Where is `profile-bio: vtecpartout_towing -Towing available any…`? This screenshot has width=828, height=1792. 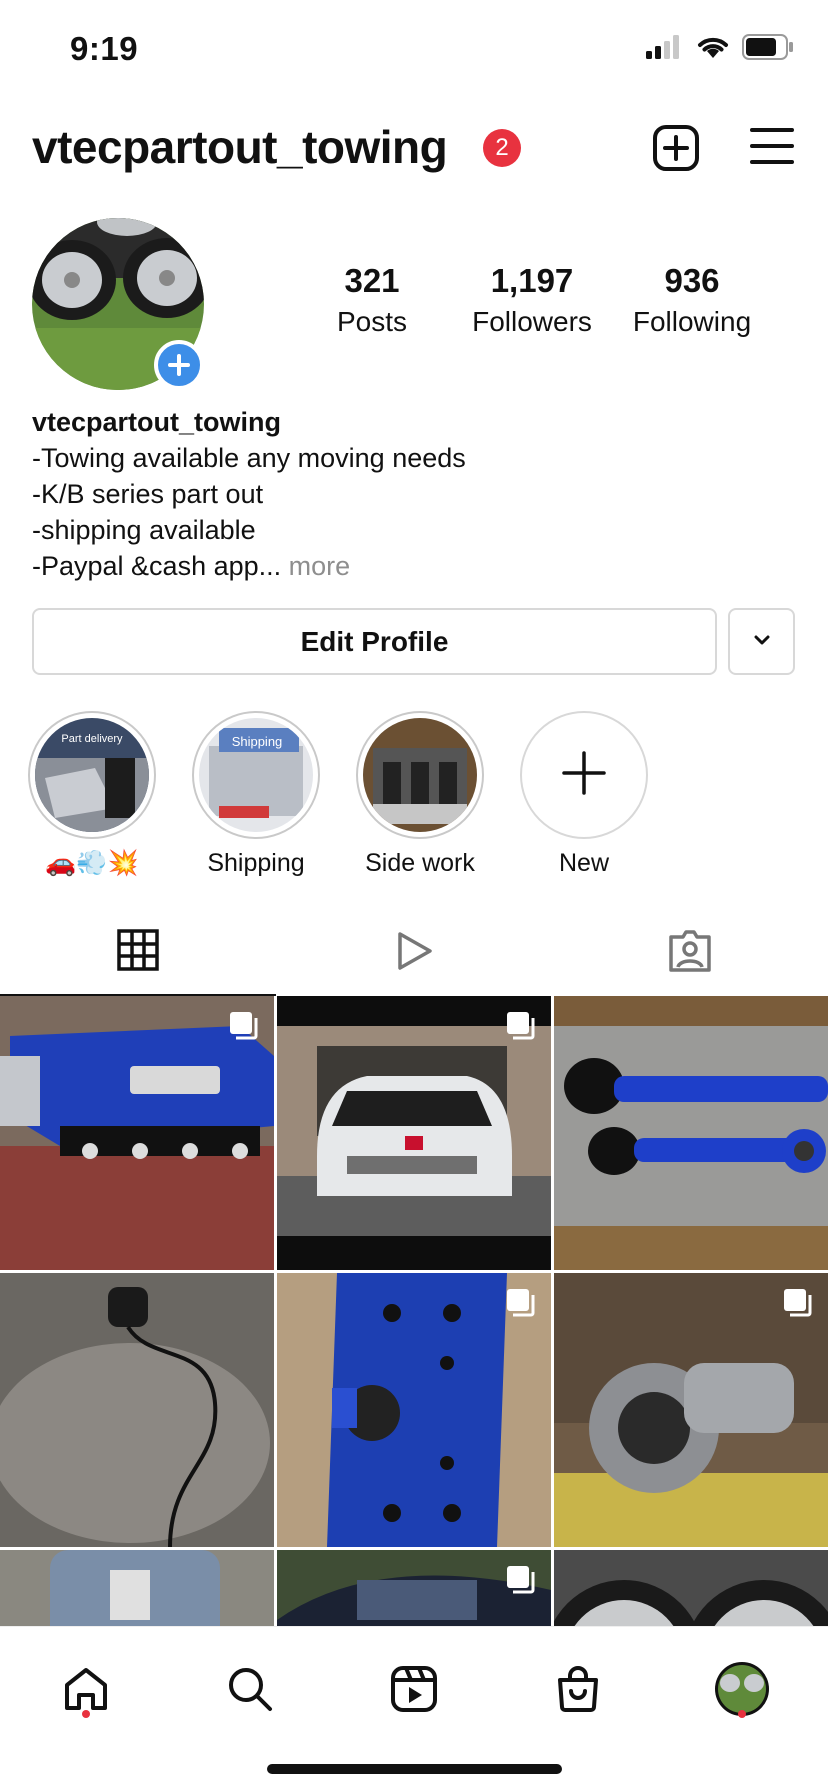 profile-bio: vtecpartout_towing -Towing available any… is located at coordinates (249, 494).